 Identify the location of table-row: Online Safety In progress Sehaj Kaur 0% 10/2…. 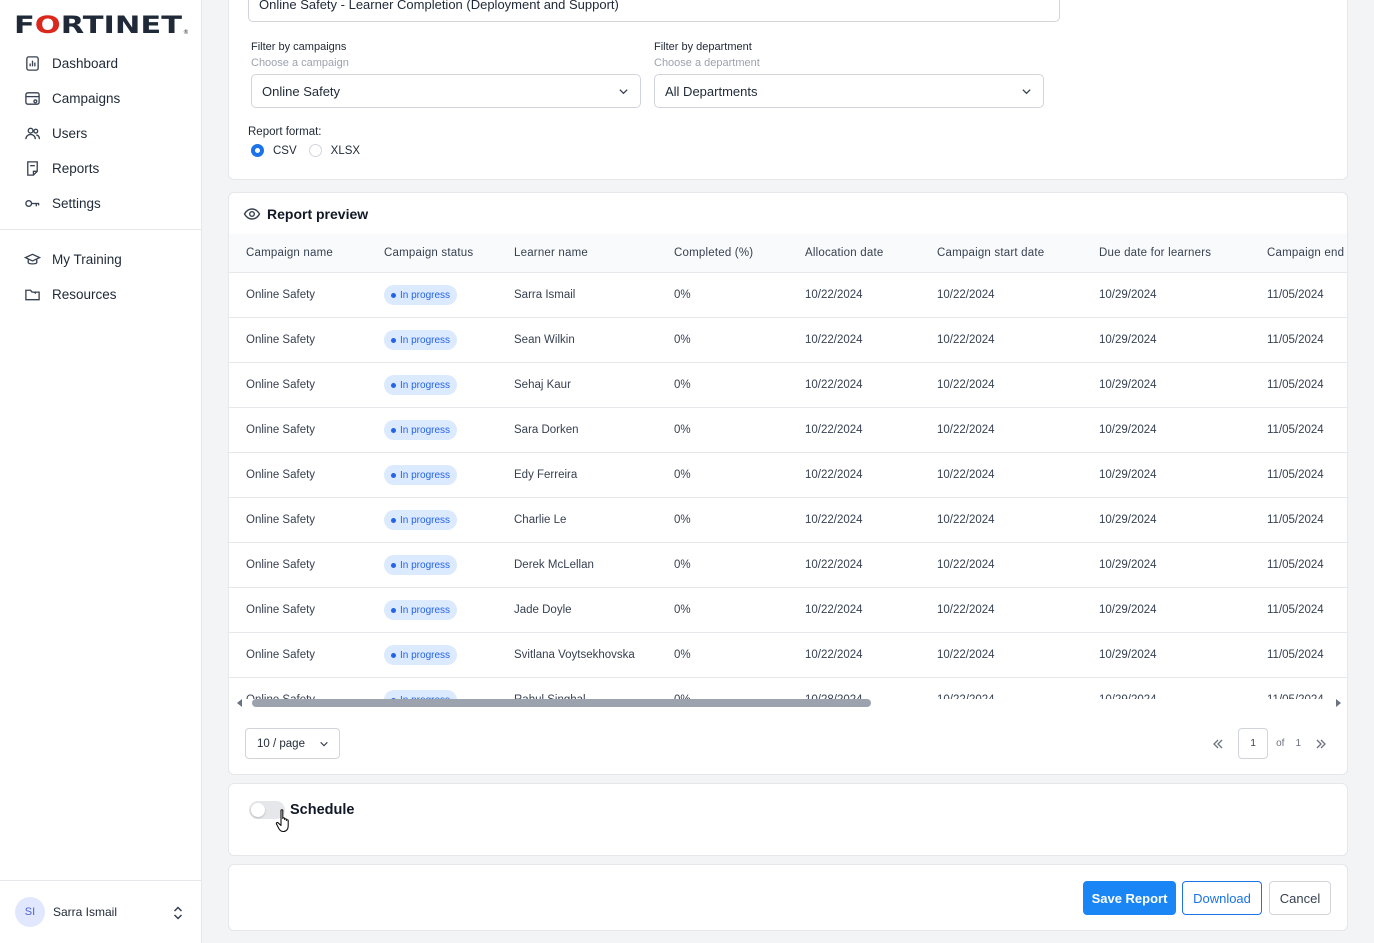
(788, 385).